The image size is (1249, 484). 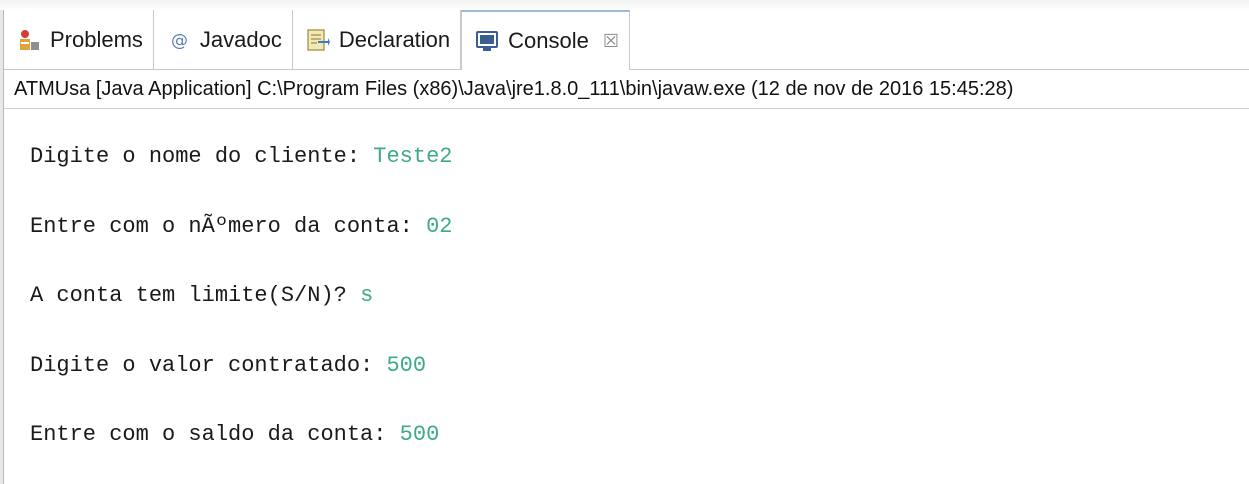 What do you see at coordinates (394, 39) in the screenshot?
I see `tab-declaration-label: Declaration` at bounding box center [394, 39].